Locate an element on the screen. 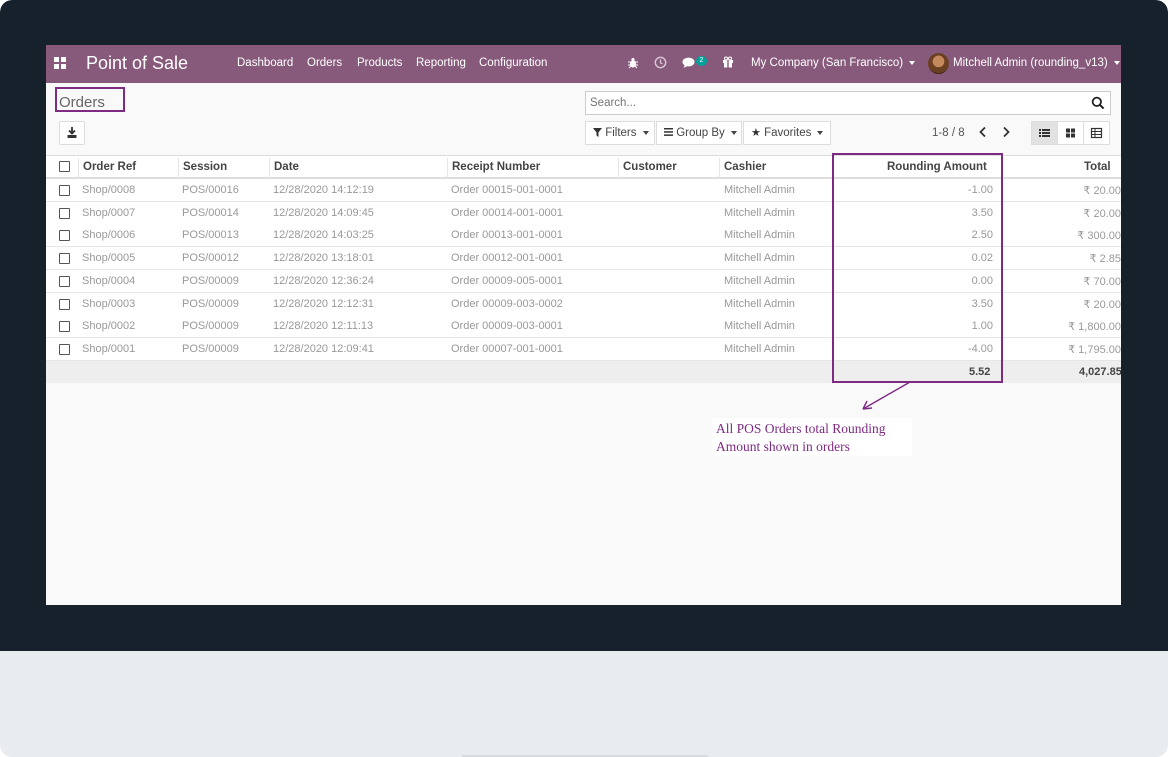 This screenshot has height=757, width=1168. menu-products: Products is located at coordinates (379, 63).